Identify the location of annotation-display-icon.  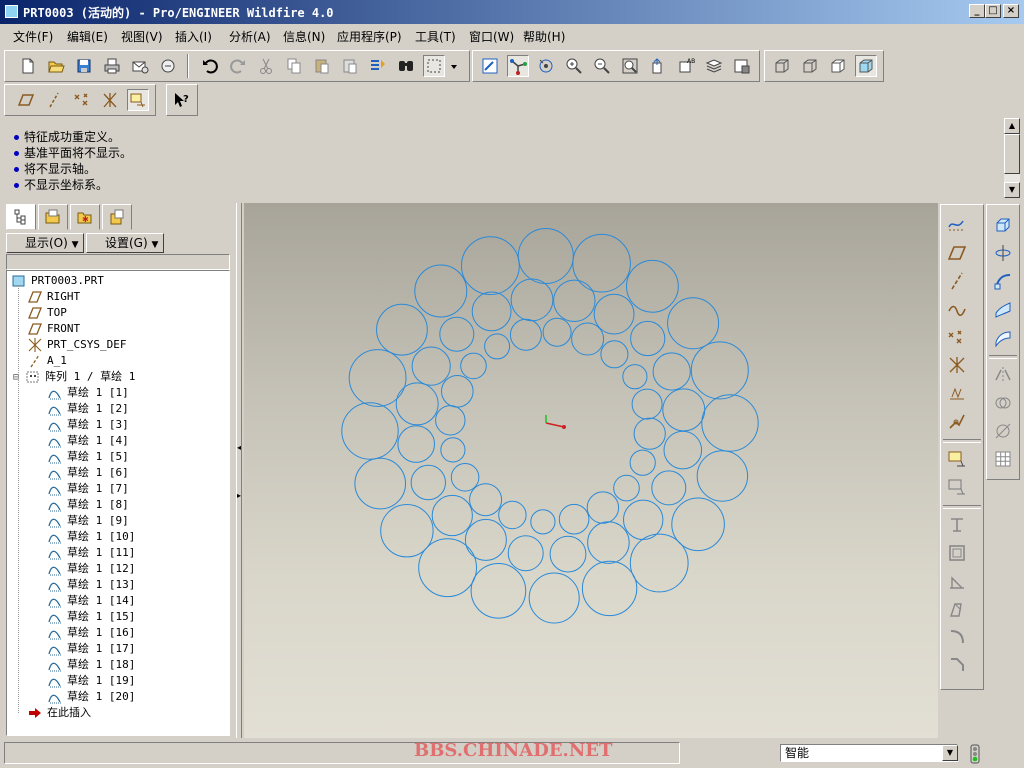
(138, 100).